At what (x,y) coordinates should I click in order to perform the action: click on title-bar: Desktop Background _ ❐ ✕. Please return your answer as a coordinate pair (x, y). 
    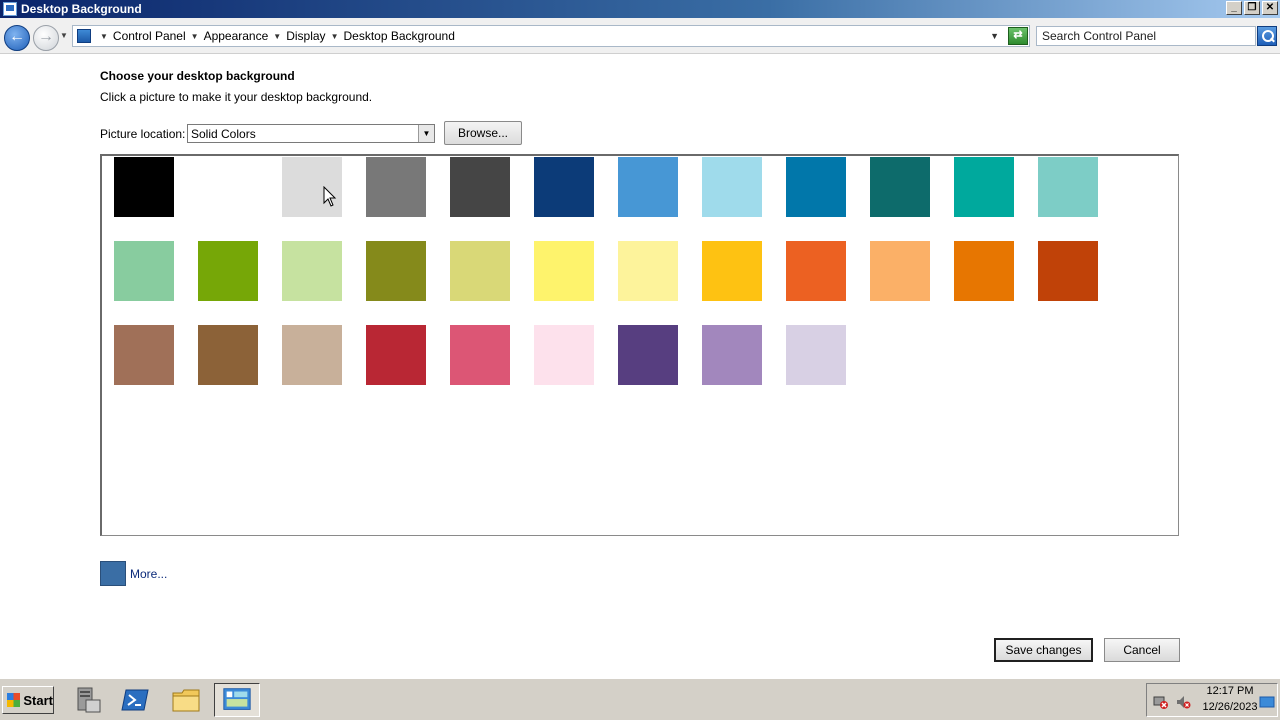
    Looking at the image, I should click on (640, 9).